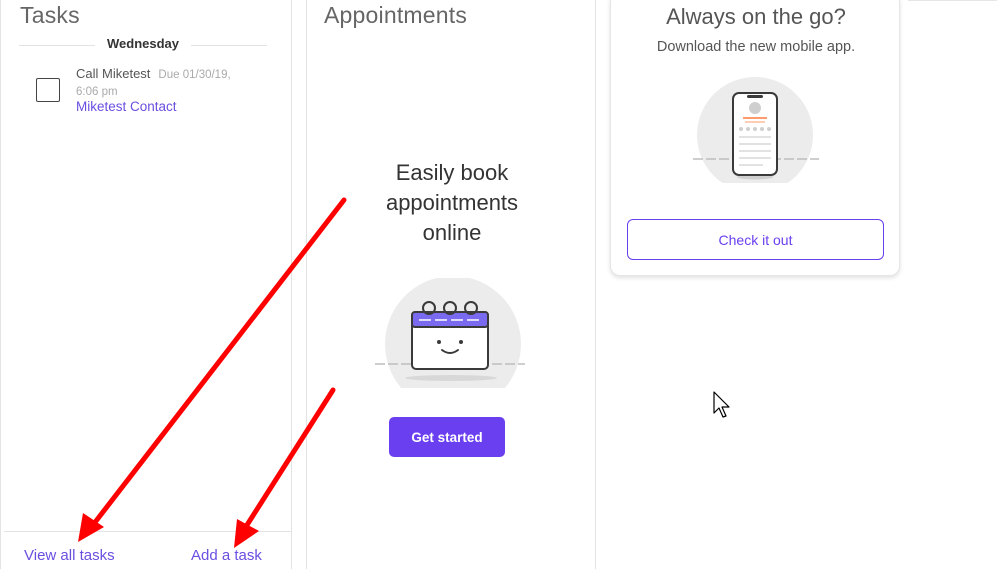 This screenshot has width=997, height=569. What do you see at coordinates (756, 16) in the screenshot?
I see `mobile-card-title: Always on the go?` at bounding box center [756, 16].